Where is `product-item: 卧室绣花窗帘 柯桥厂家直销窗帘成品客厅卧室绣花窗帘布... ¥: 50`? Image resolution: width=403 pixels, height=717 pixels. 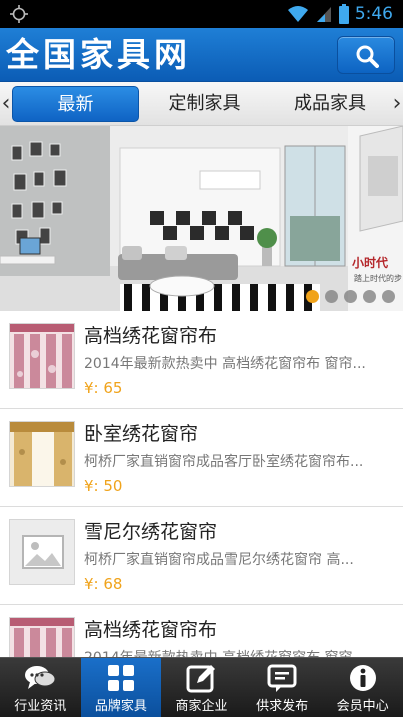
product-item: 卧室绣花窗帘 柯桥厂家直销窗帘成品客厅卧室绣花窗帘布... ¥: 50 is located at coordinates (201, 458).